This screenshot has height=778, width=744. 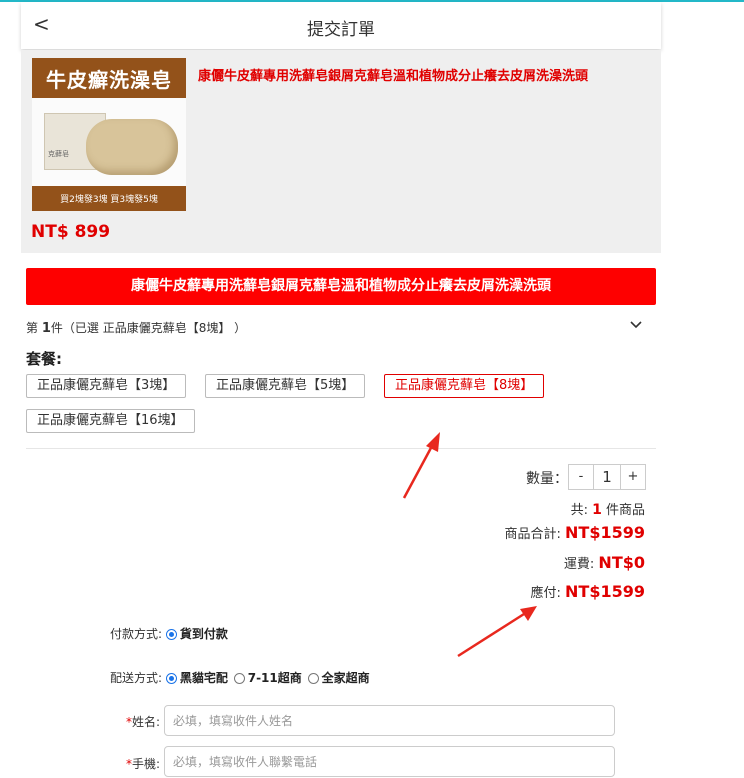 I want to click on payable-line: 應付: NT$1599, so click(x=588, y=591).